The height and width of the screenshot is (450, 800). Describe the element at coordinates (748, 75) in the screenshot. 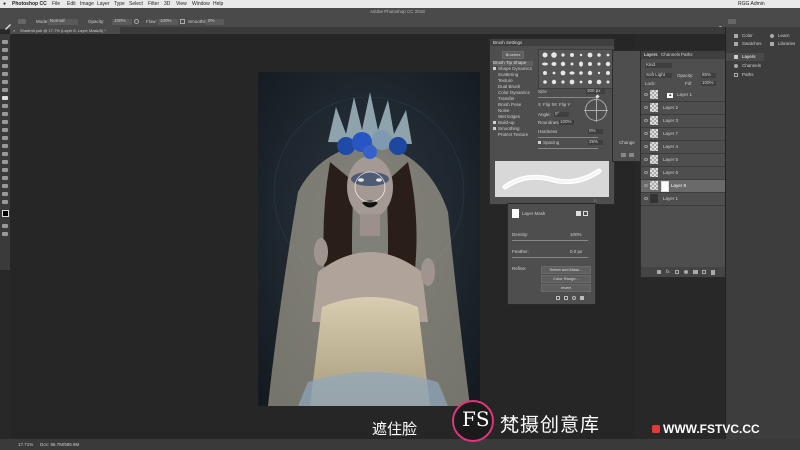

I see `dock-paths: Paths` at that location.